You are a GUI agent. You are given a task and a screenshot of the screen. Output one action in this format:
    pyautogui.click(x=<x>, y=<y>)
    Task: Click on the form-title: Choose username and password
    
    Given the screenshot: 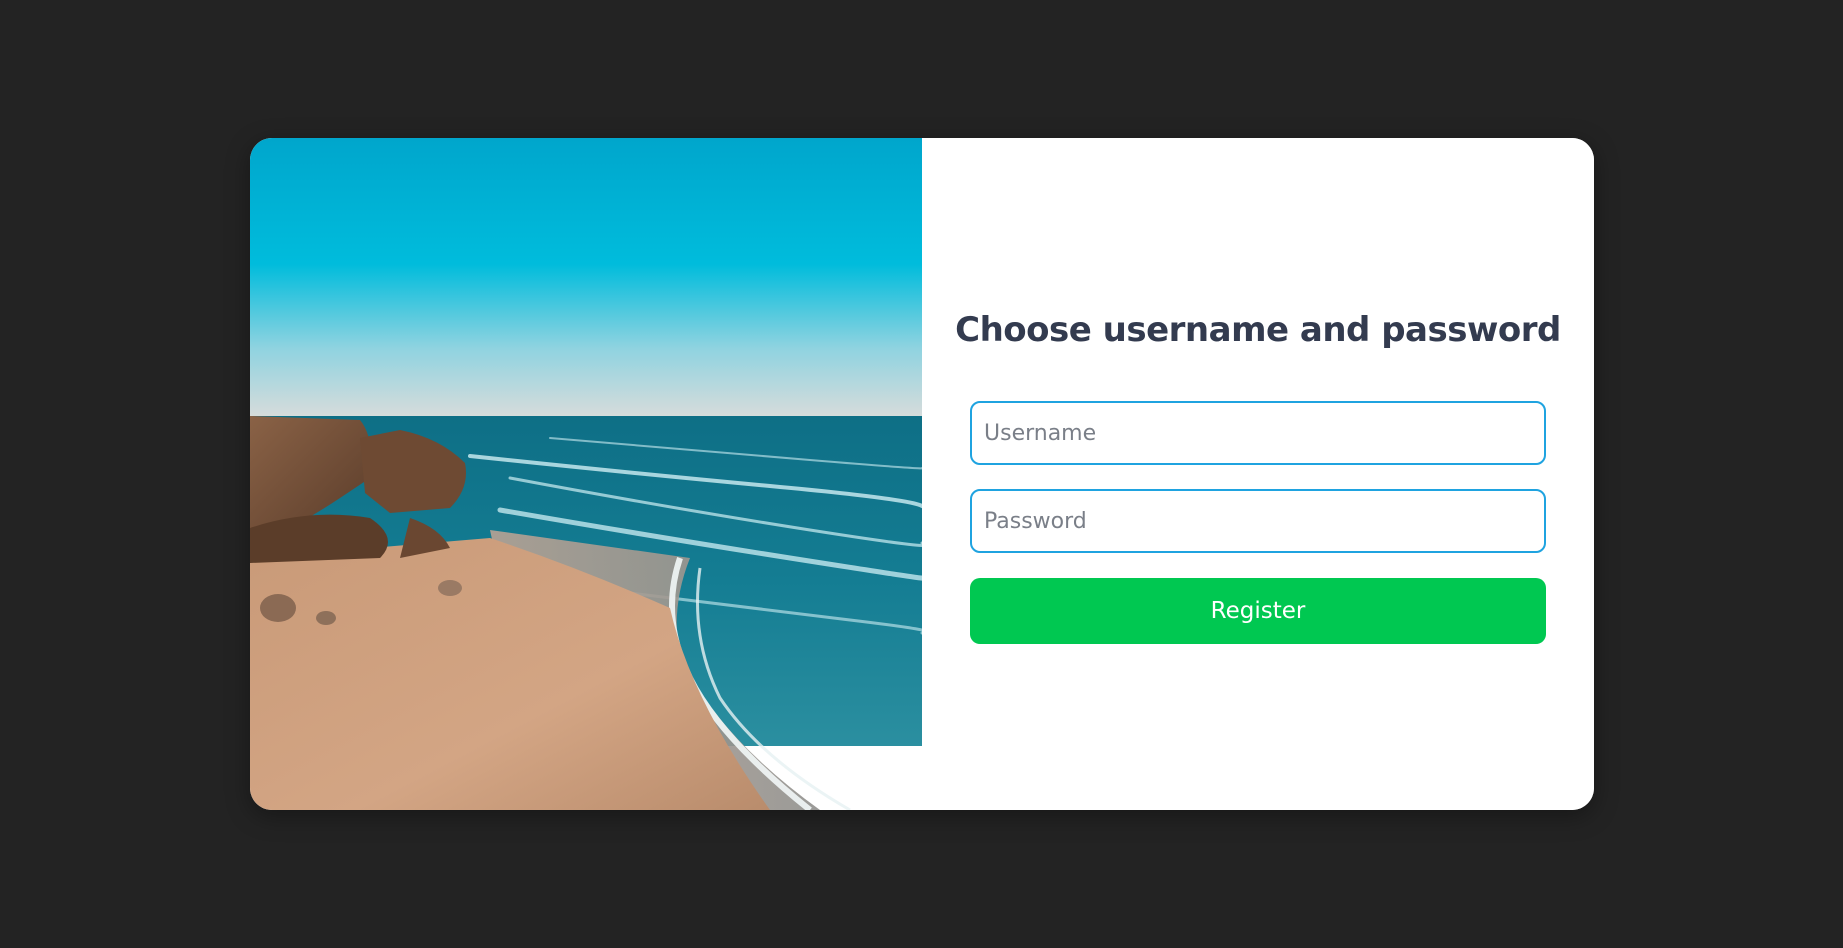 What is the action you would take?
    pyautogui.click(x=1258, y=330)
    